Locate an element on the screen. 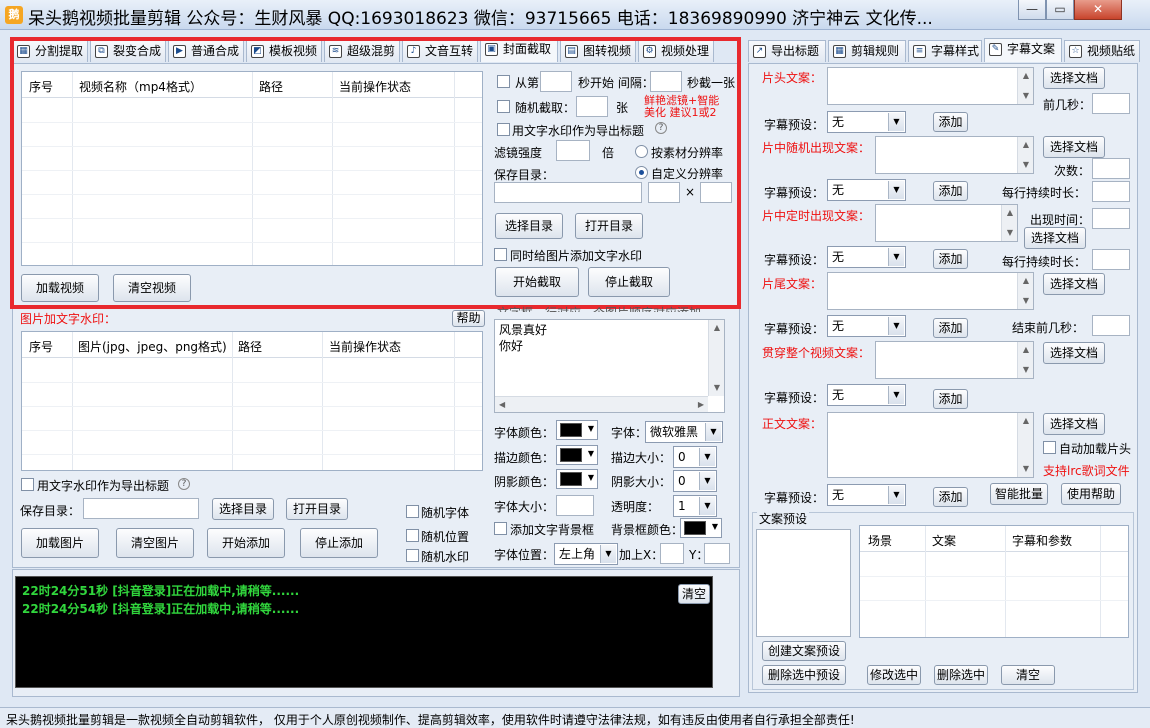 The image size is (1150, 728). start-add-button: 开始添加 is located at coordinates (246, 543).